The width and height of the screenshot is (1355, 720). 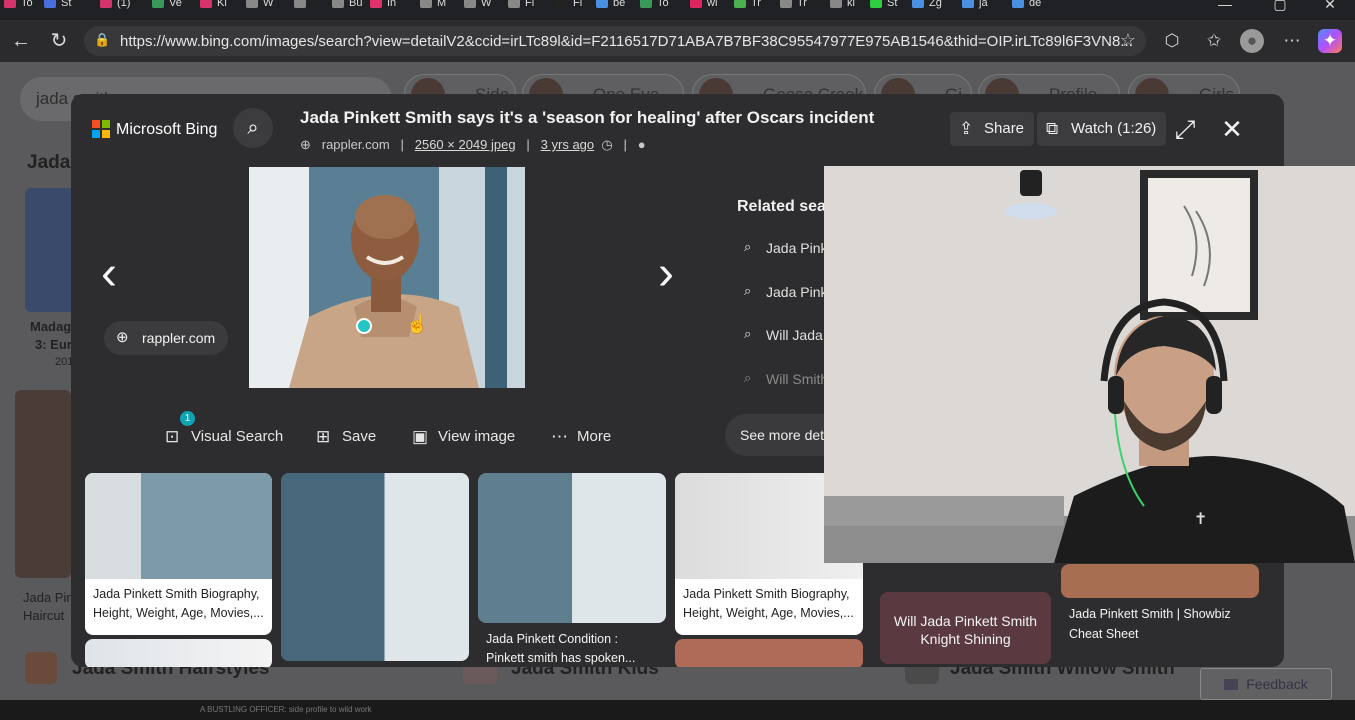 What do you see at coordinates (781, 206) in the screenshot?
I see `related-searches-heading: Related sea` at bounding box center [781, 206].